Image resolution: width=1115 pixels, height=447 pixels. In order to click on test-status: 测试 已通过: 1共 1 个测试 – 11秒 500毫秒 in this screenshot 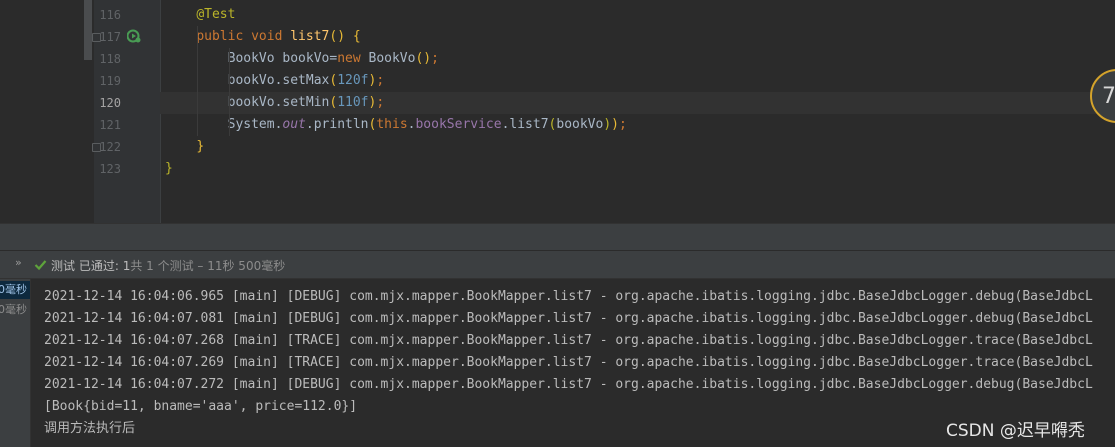, I will do `click(168, 265)`.